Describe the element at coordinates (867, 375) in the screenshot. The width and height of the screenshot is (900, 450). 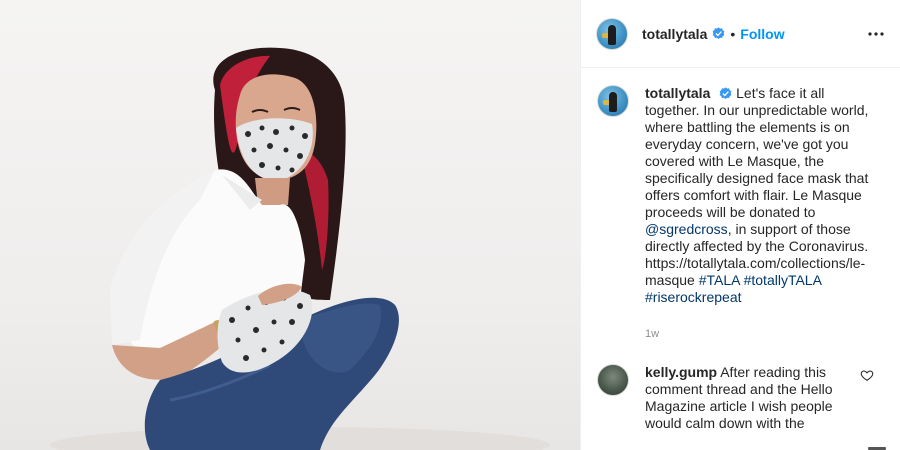
I see `like-heart-icon` at that location.